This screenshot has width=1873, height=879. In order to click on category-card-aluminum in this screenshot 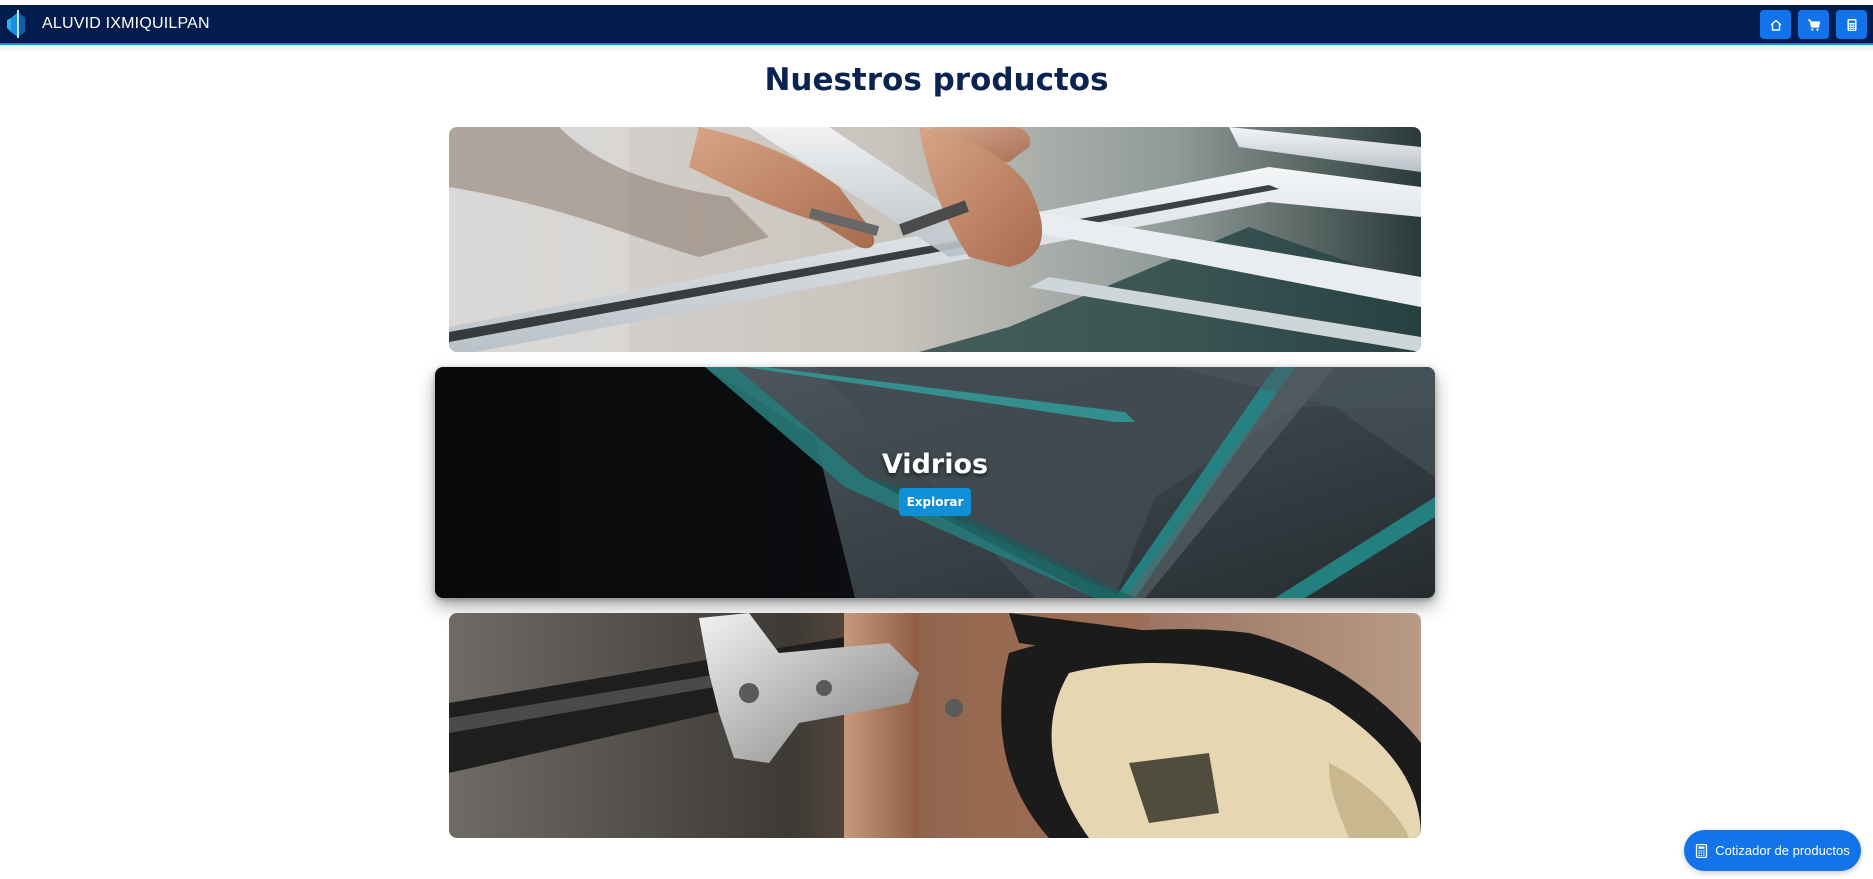, I will do `click(935, 239)`.